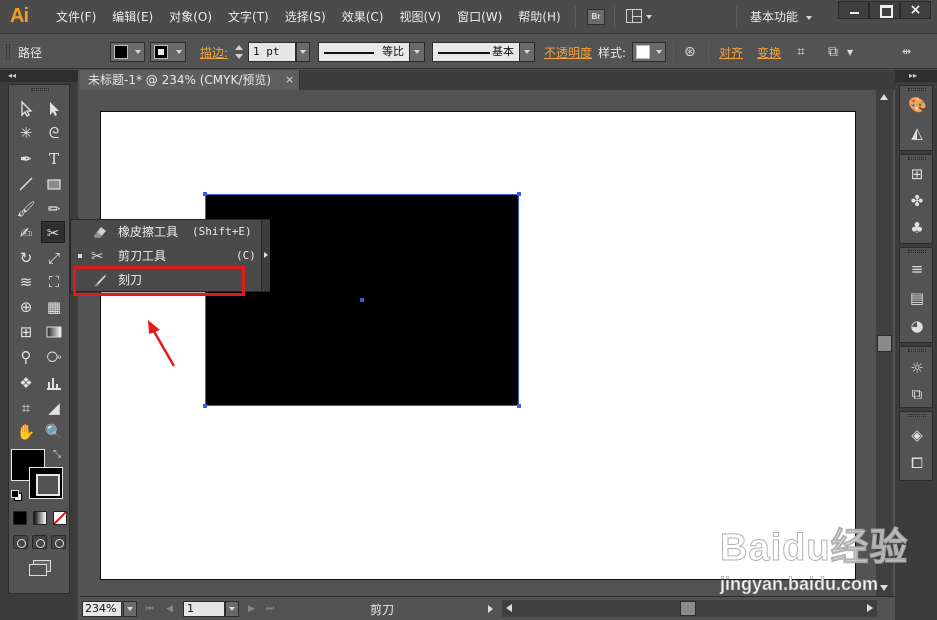  I want to click on line-segment-tool-icon, so click(26, 184).